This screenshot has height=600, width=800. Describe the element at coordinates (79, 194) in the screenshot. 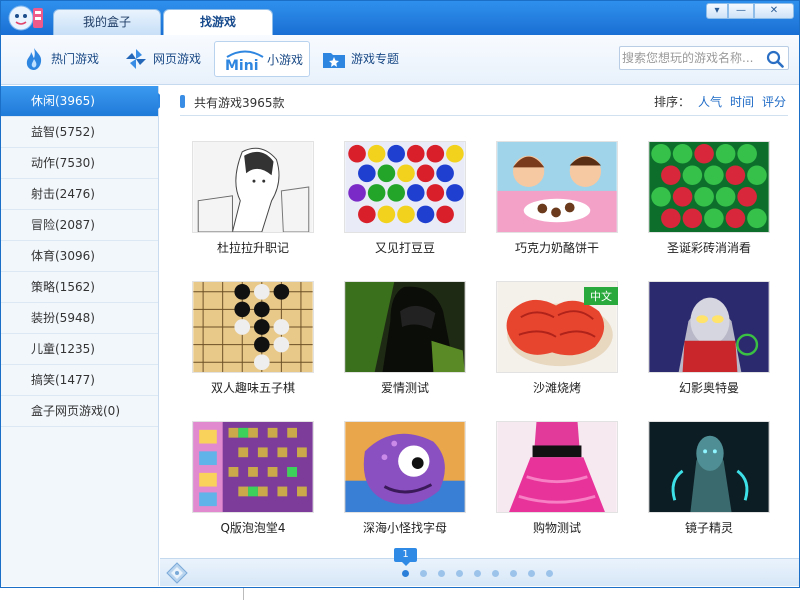

I see `category-item-shooting: 射击(2476)` at that location.